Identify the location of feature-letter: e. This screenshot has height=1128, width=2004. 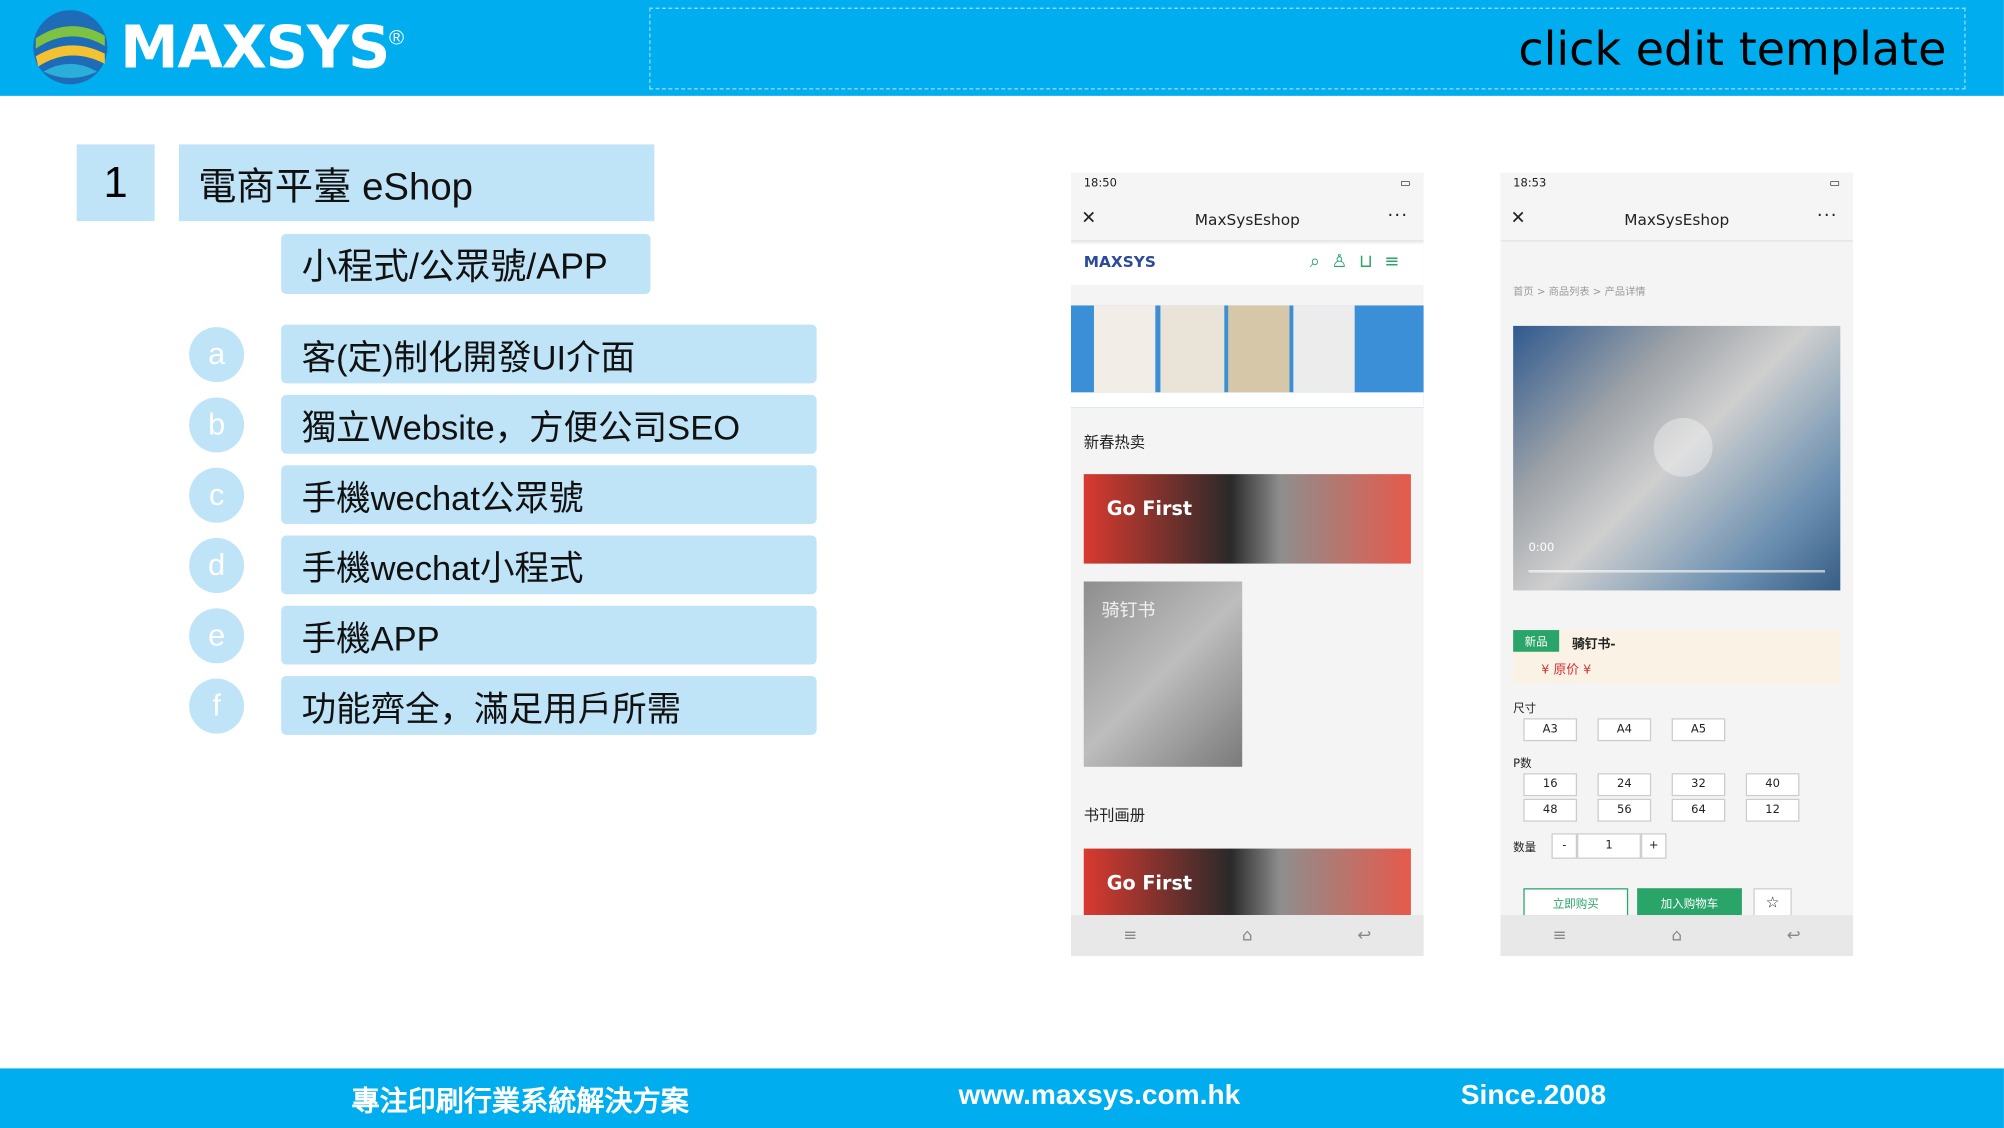
(217, 636).